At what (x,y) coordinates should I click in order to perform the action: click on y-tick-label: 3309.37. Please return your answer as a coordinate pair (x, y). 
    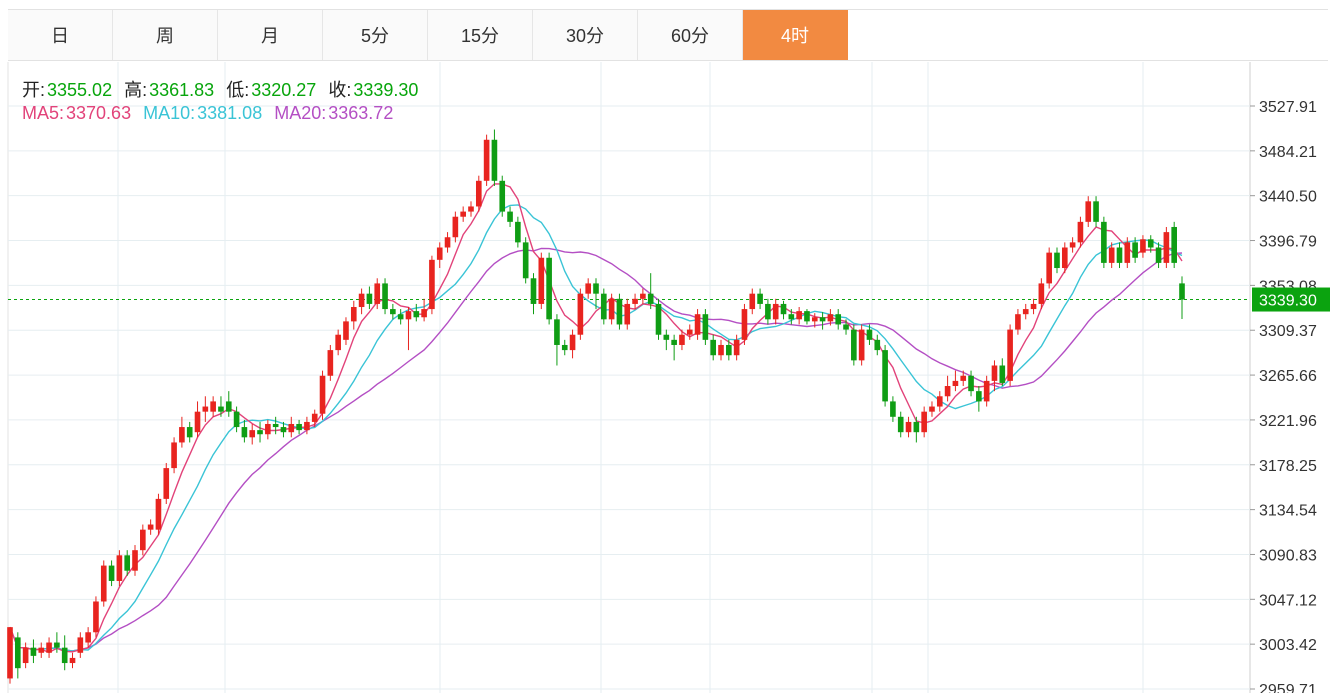
    Looking at the image, I should click on (1288, 331).